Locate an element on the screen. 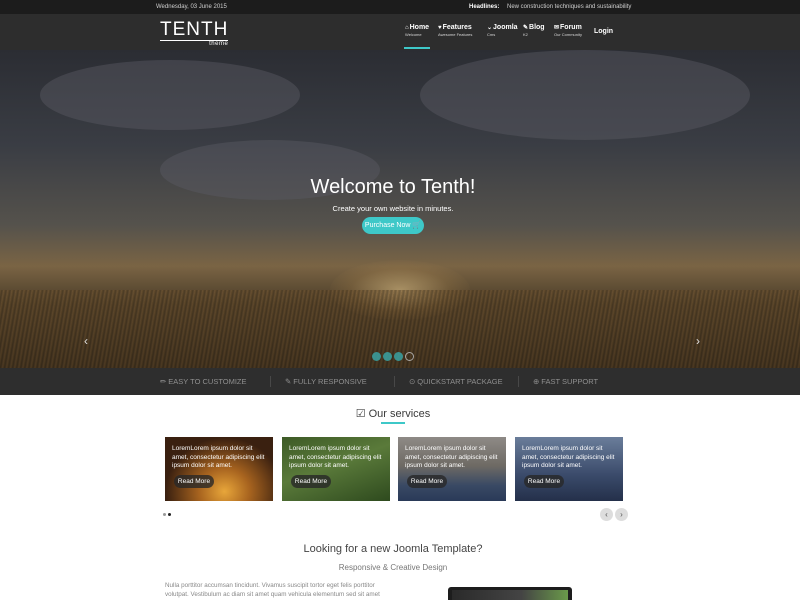 The image size is (800, 600). services-title: Our services is located at coordinates (399, 414).